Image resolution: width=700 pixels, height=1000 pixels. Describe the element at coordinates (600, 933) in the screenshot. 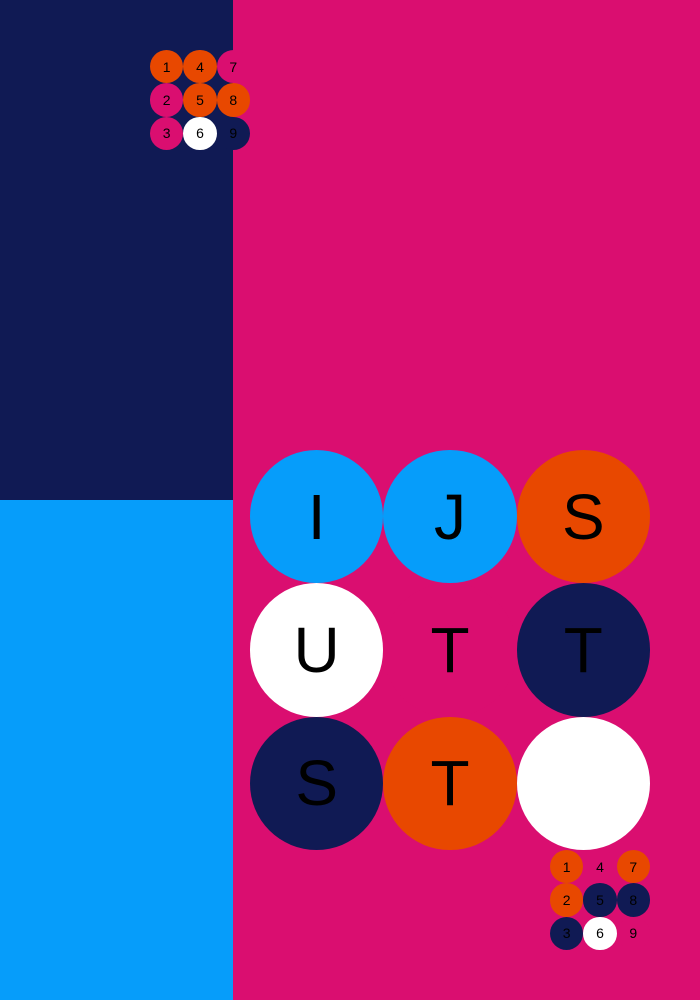

I see `mini-bottom-cell-6: 6` at that location.